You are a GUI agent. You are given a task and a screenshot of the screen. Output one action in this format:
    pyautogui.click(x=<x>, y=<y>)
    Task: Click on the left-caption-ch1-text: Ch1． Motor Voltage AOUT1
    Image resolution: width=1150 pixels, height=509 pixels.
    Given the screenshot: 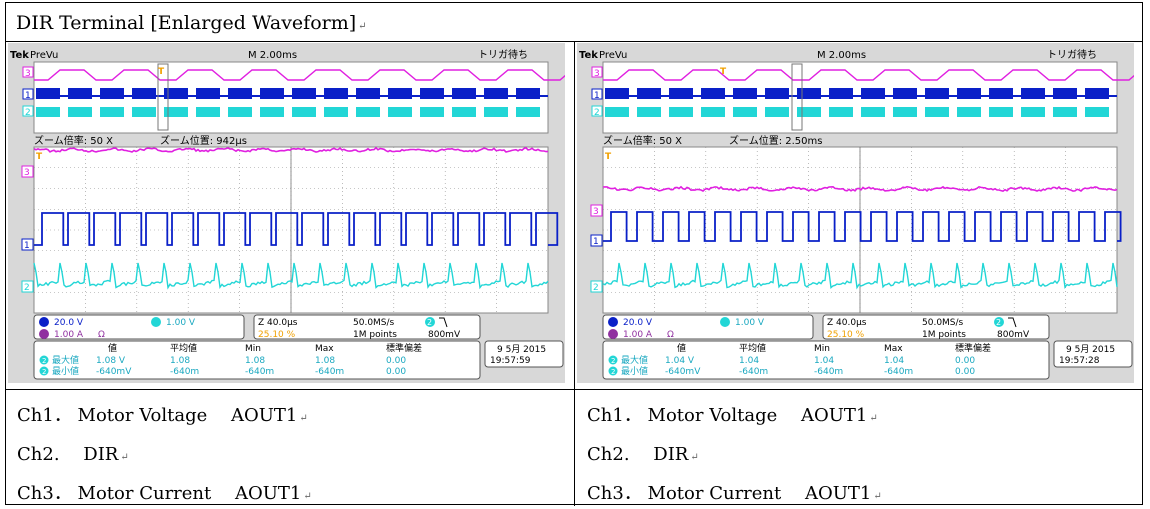 What is the action you would take?
    pyautogui.click(x=157, y=415)
    